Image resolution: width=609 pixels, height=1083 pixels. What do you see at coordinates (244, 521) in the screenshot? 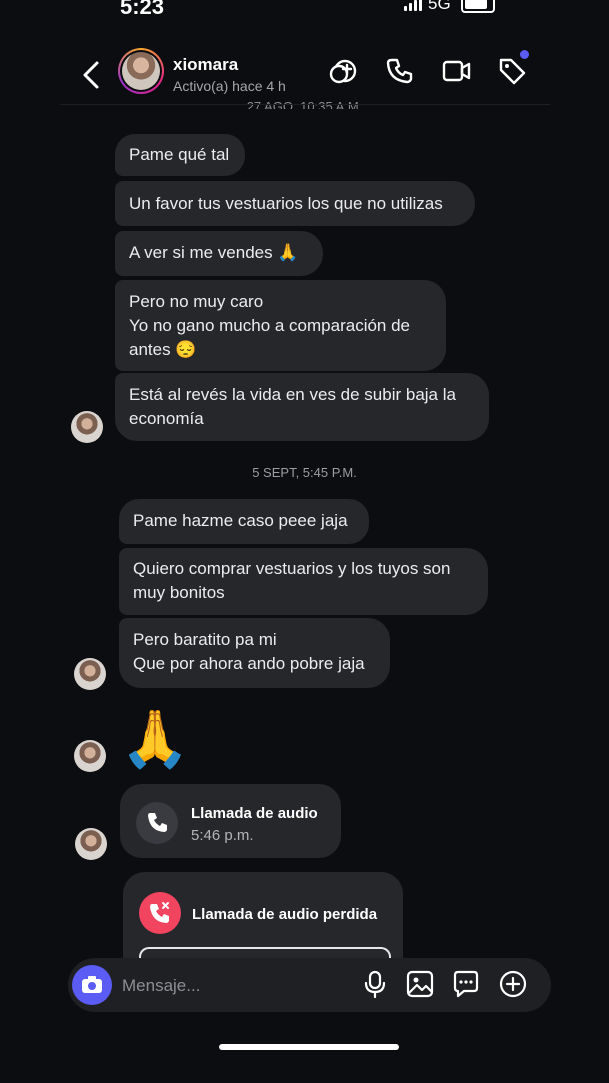
I see `message-bubble: Pame hazme caso peee jaja` at bounding box center [244, 521].